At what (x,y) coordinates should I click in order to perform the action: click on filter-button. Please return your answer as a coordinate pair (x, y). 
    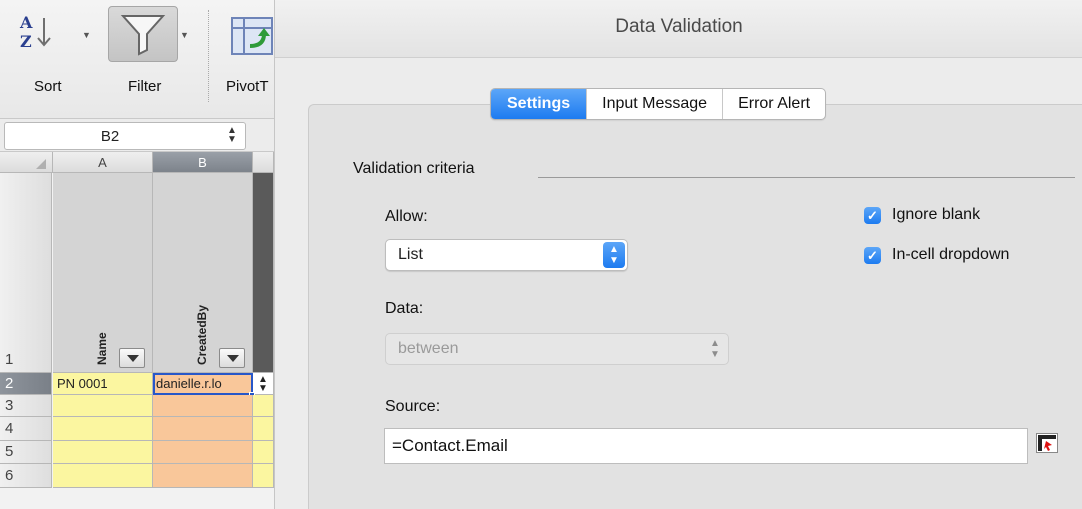
    Looking at the image, I should click on (143, 34).